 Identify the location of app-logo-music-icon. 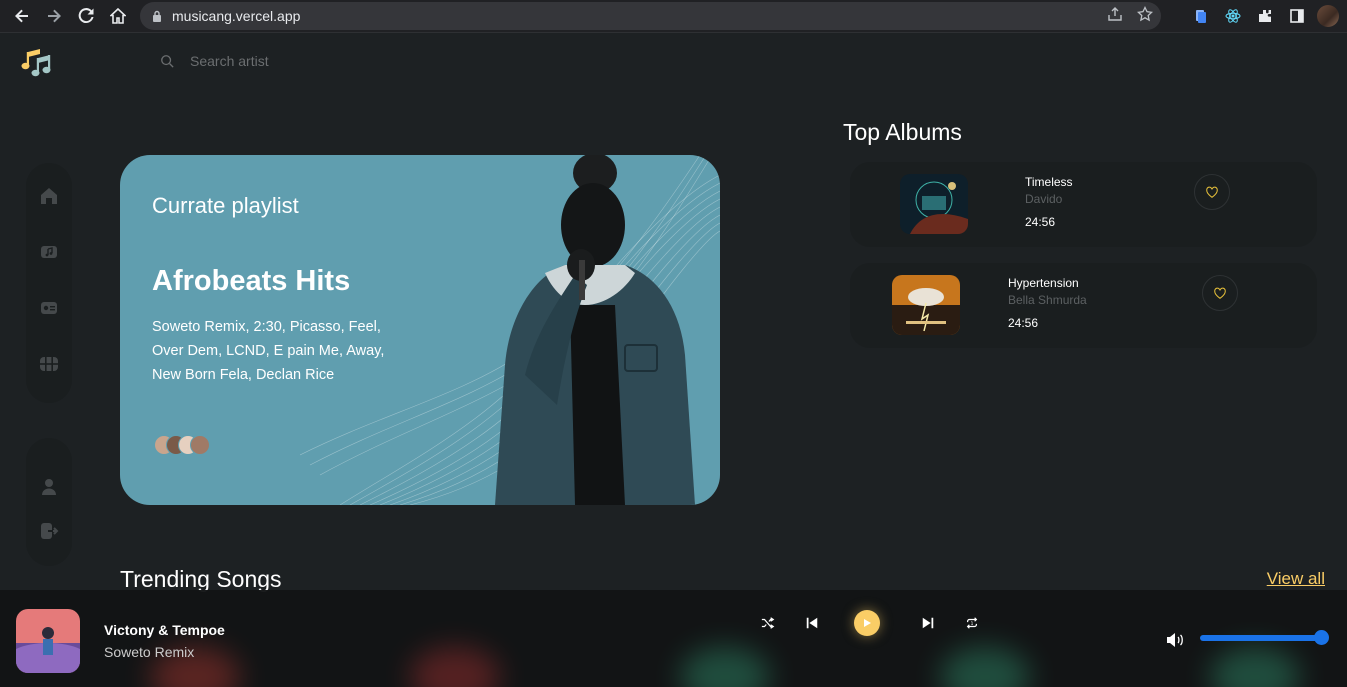
(37, 63).